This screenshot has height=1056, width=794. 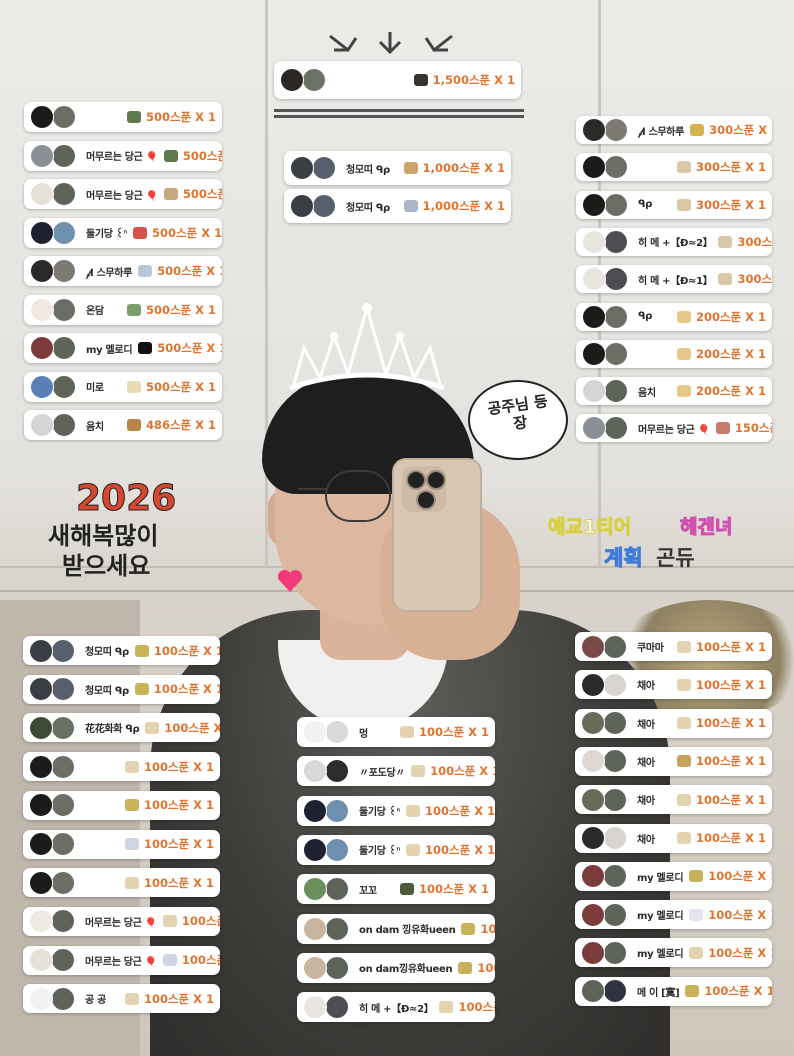 I want to click on donation-card: 𝒻i 스무하루 300스푼 X 1, so click(x=674, y=130).